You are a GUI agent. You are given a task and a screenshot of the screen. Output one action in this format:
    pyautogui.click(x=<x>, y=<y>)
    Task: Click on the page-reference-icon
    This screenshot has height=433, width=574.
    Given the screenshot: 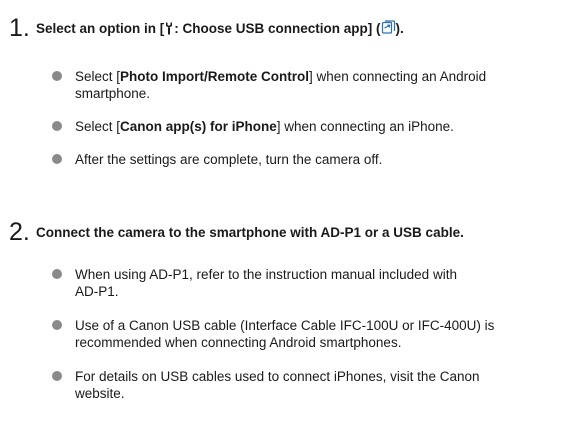 What is the action you would take?
    pyautogui.click(x=388, y=29)
    